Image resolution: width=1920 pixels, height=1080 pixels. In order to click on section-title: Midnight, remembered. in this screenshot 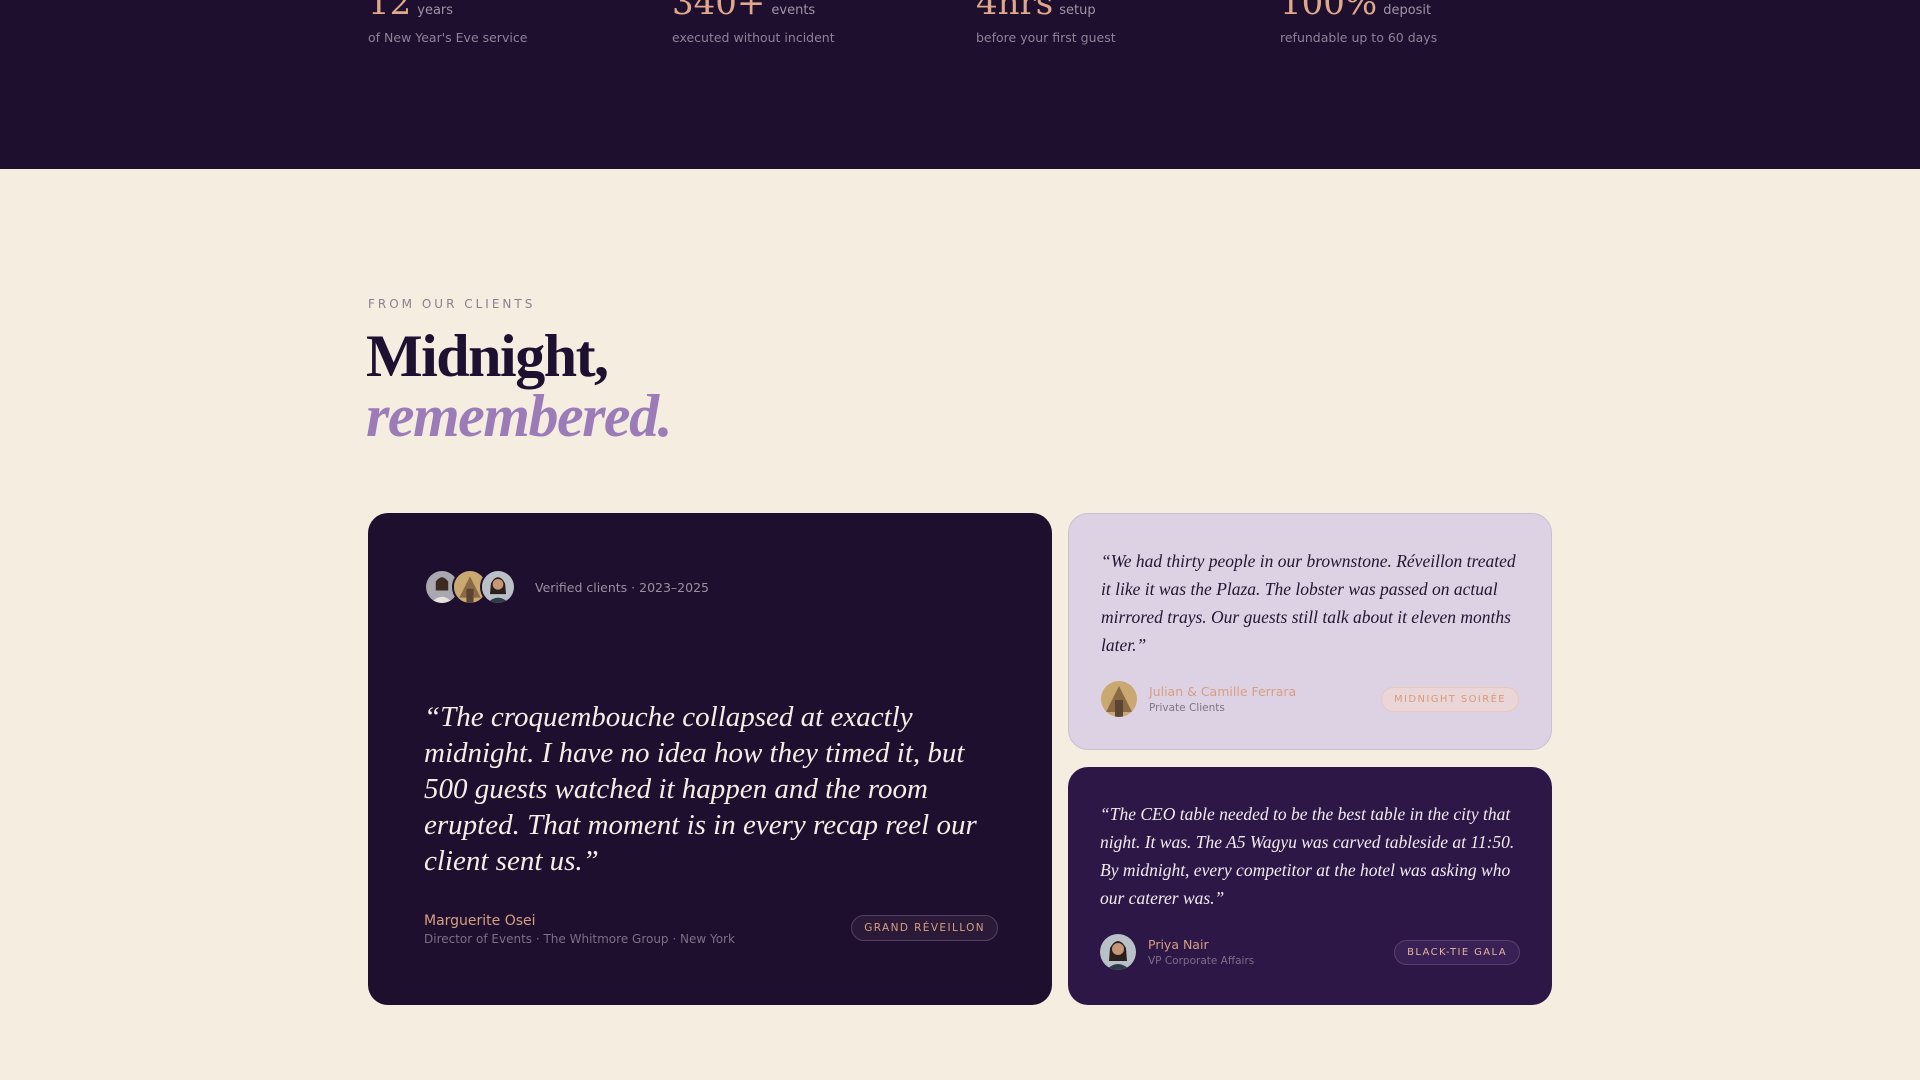, I will do `click(519, 386)`.